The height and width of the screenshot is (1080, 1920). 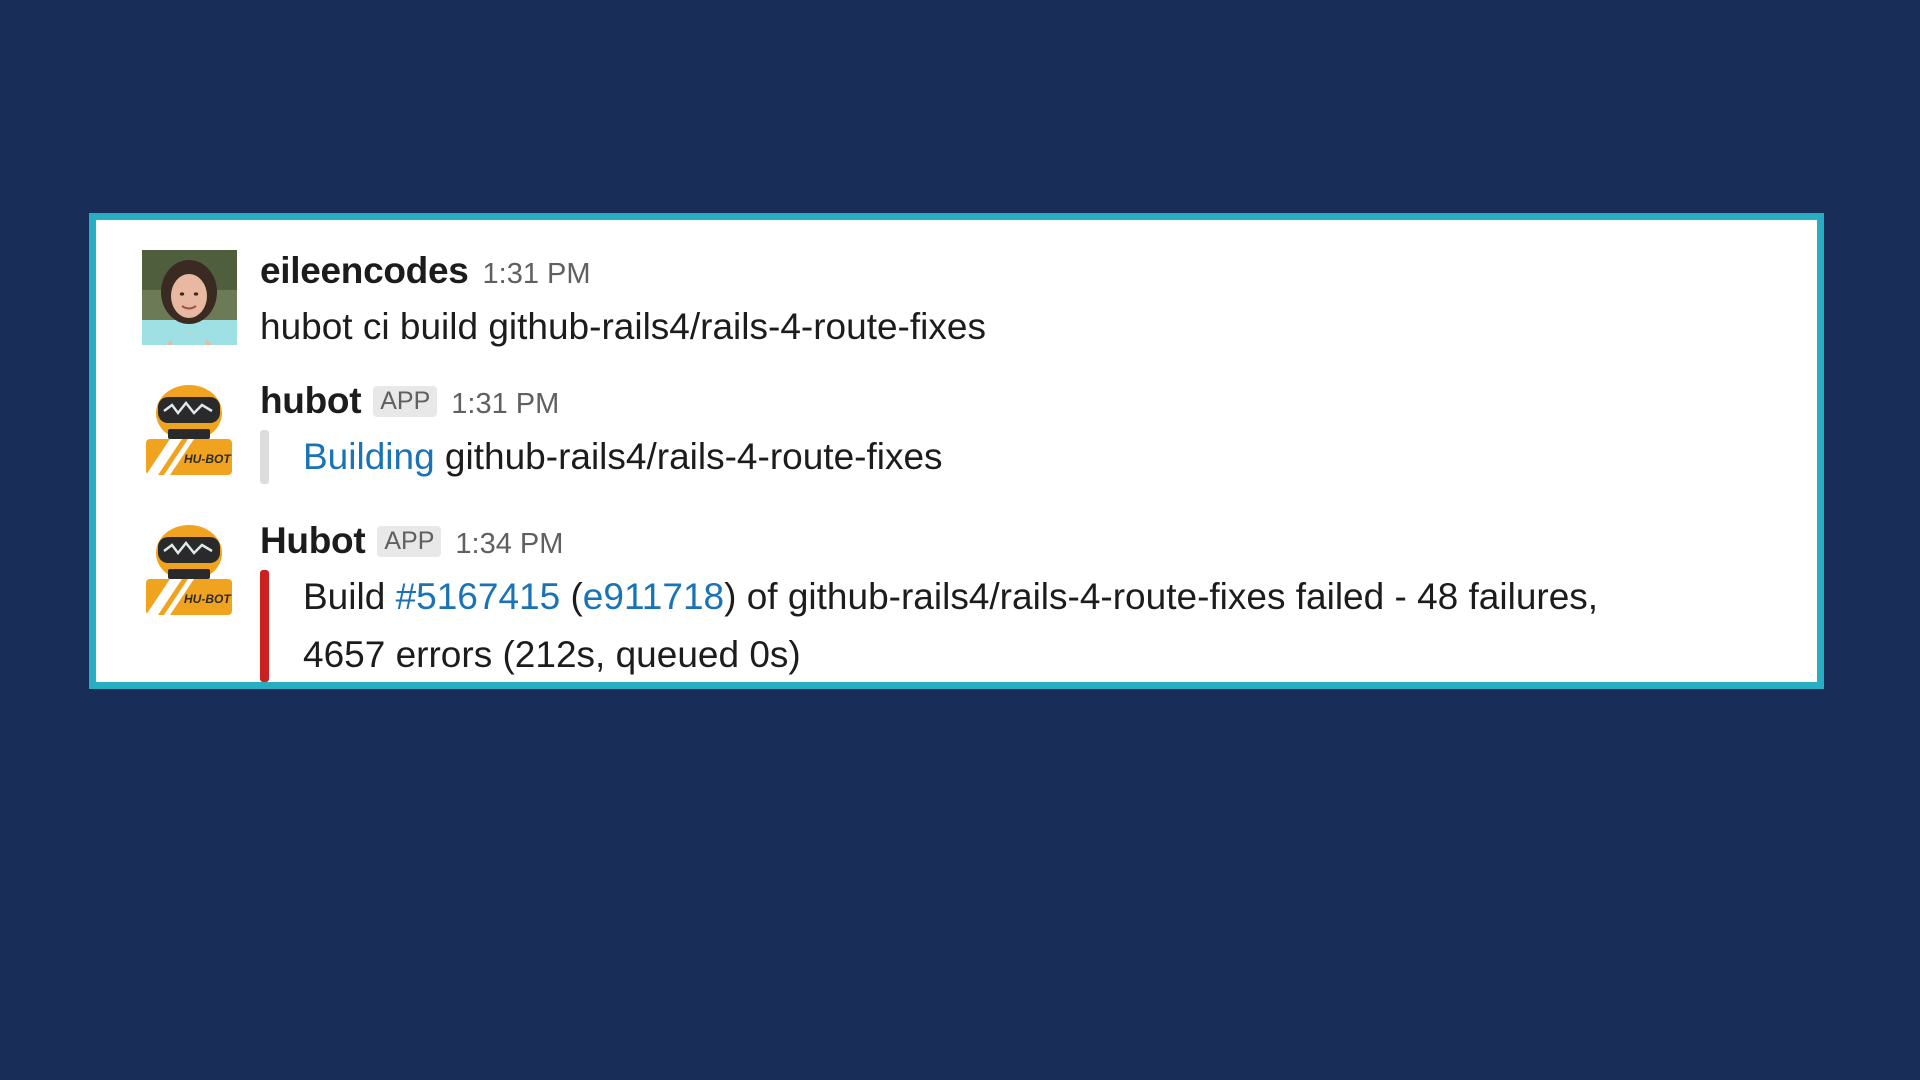 I want to click on building-link: Building, so click(x=369, y=456).